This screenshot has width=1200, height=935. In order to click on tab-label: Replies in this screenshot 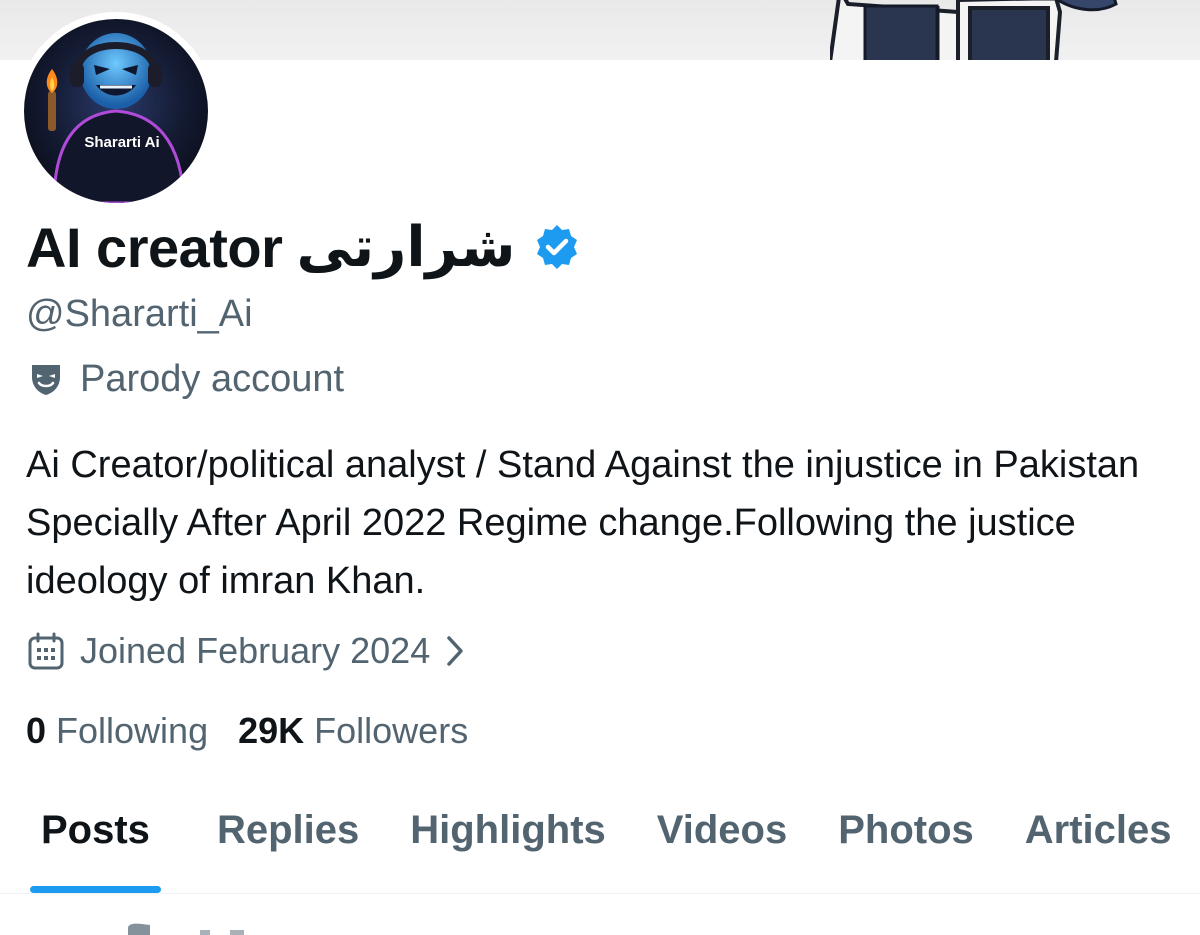, I will do `click(288, 830)`.